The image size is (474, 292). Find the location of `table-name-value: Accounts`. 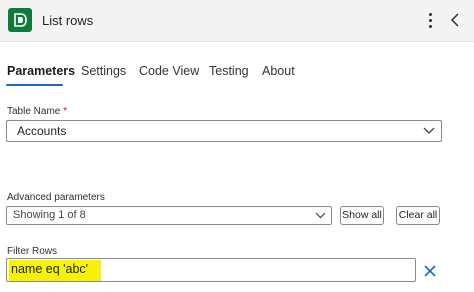

table-name-value: Accounts is located at coordinates (42, 131).